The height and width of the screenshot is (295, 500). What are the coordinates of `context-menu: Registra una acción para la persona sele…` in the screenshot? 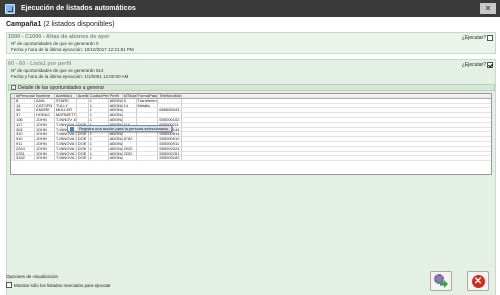 It's located at (119, 128).